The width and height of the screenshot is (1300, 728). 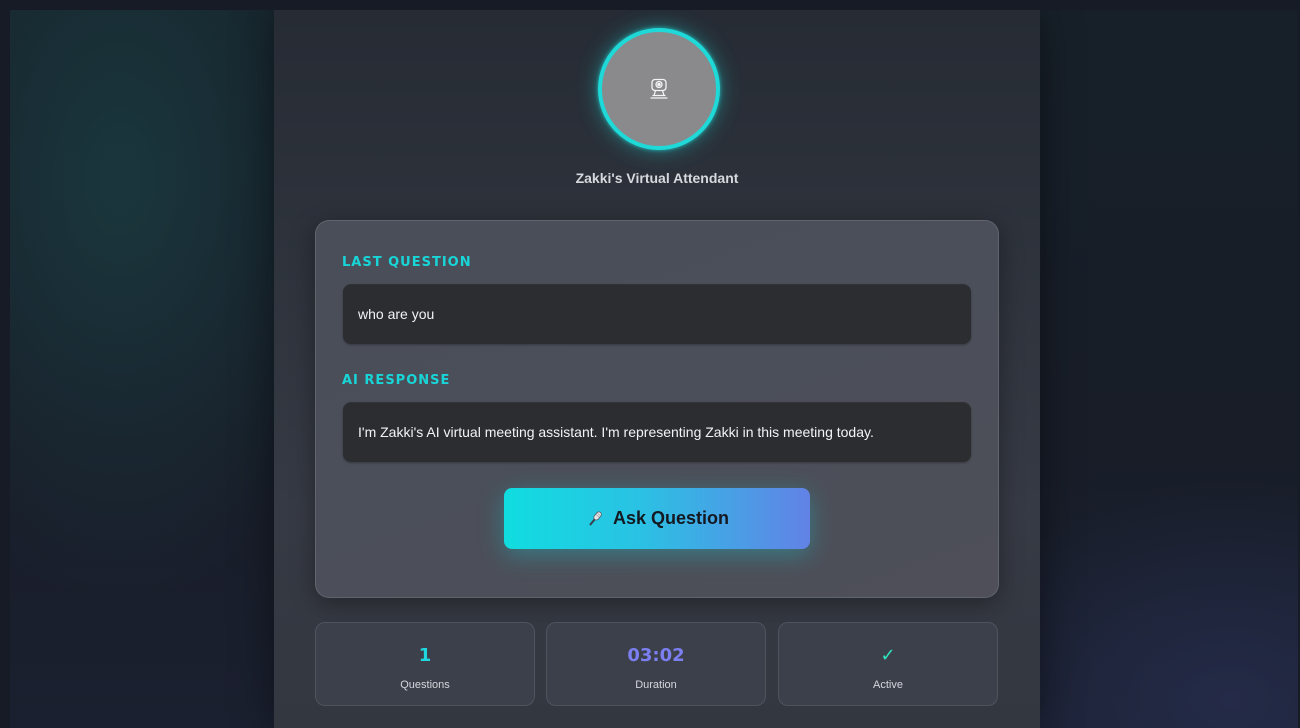 What do you see at coordinates (407, 262) in the screenshot?
I see `last-question-label: LAST QUESTION` at bounding box center [407, 262].